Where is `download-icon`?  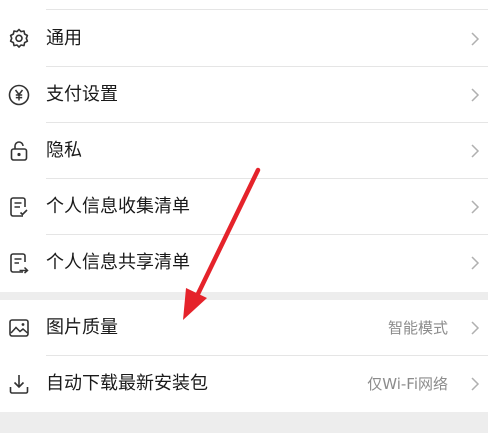 download-icon is located at coordinates (19, 384).